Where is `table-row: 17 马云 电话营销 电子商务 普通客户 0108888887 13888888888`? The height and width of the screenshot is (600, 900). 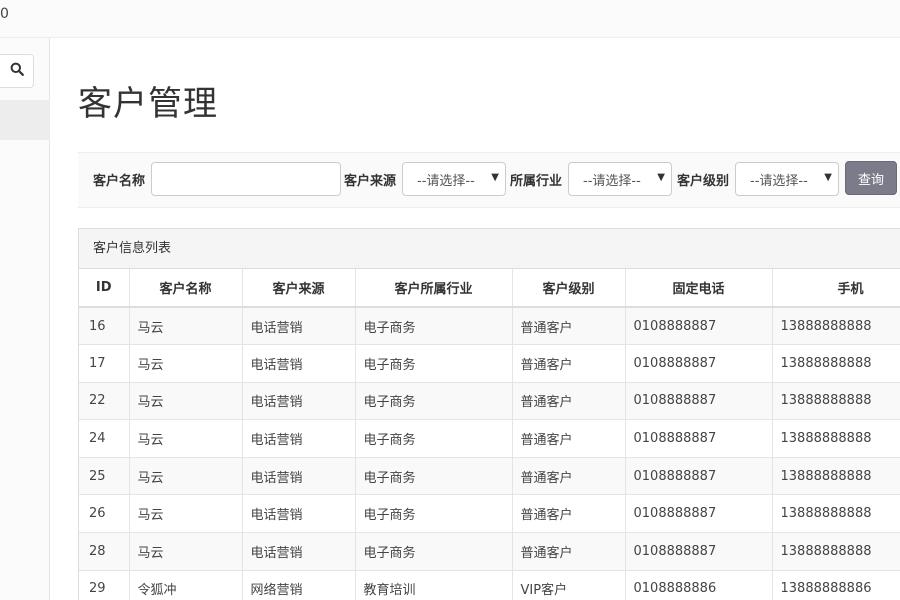
table-row: 17 马云 电话营销 电子商务 普通客户 0108888887 13888888888 is located at coordinates (489, 363).